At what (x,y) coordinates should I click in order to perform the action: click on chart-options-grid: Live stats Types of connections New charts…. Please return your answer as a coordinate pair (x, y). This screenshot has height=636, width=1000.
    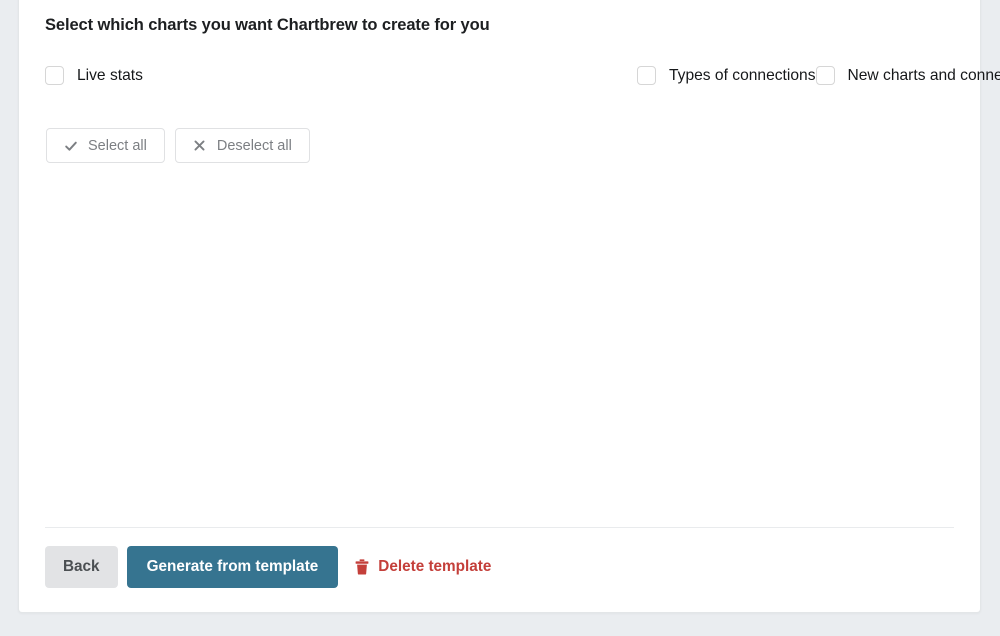
    Looking at the image, I should click on (522, 75).